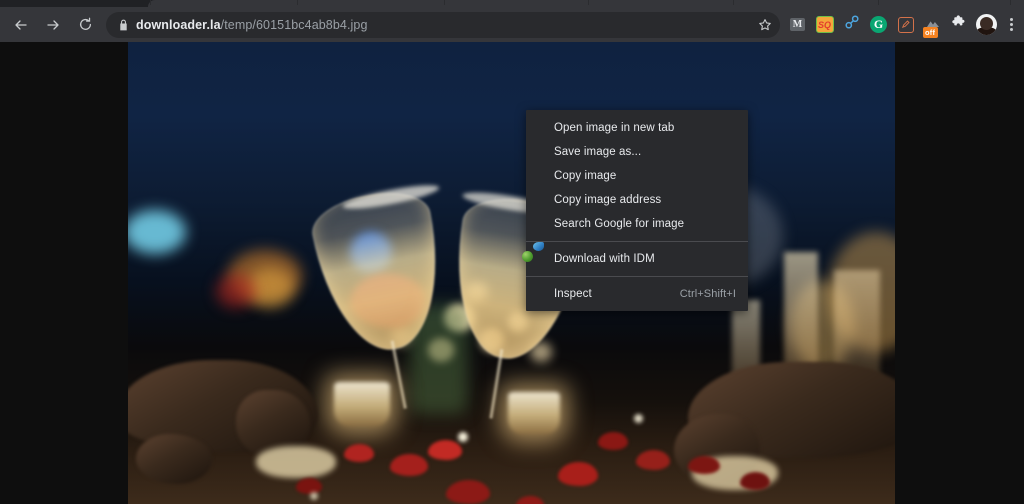 The image size is (1024, 504). I want to click on mail-extension-icon: M, so click(798, 25).